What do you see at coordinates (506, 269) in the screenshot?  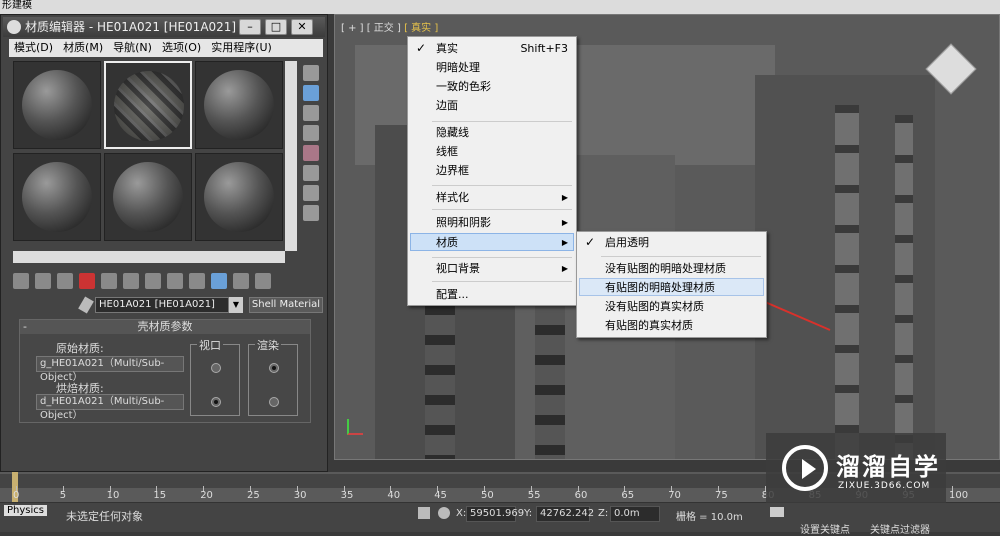 I see `menu-item-viewport-background: 视口背景 ▶` at bounding box center [506, 269].